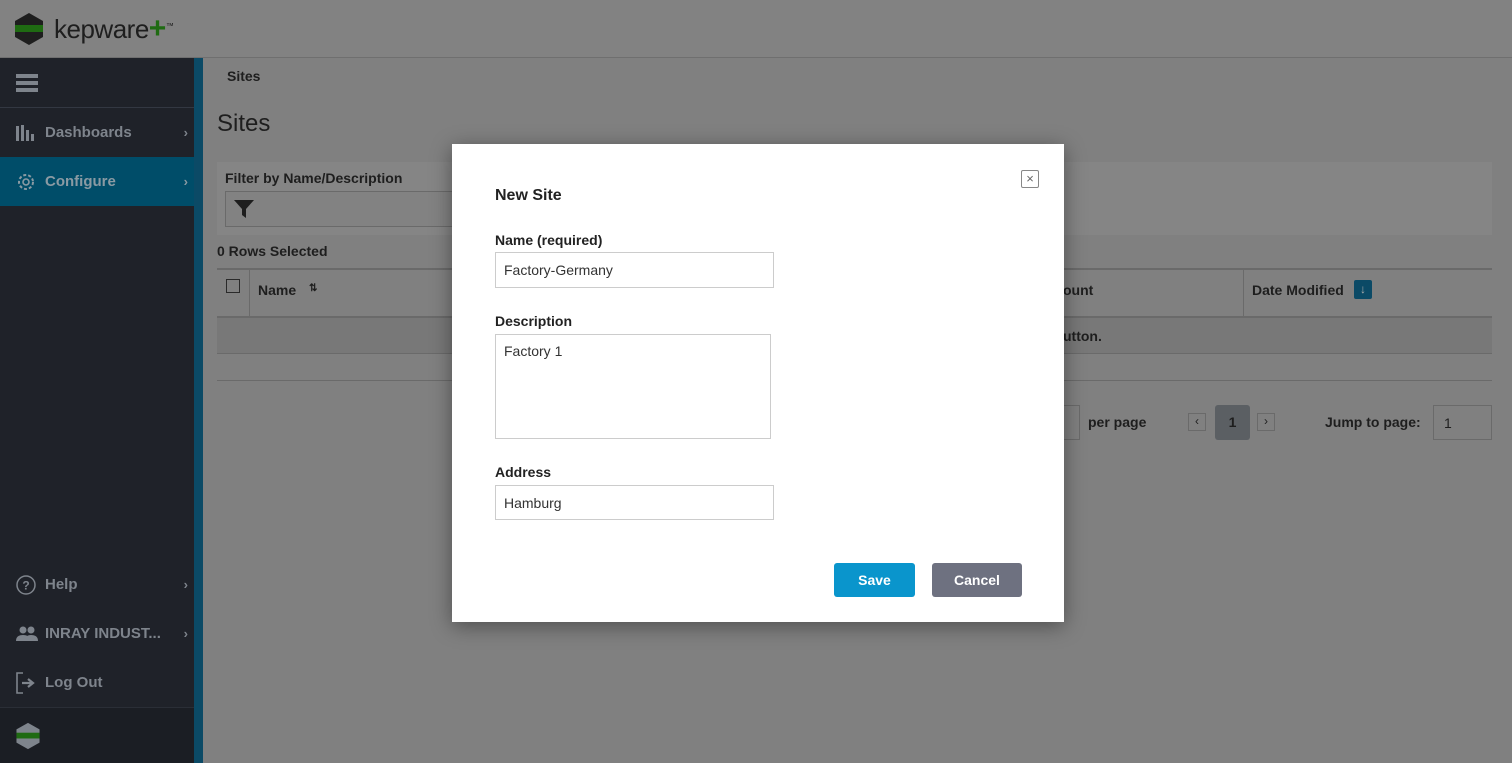  Describe the element at coordinates (528, 195) in the screenshot. I see `dialog-title: New Site` at that location.